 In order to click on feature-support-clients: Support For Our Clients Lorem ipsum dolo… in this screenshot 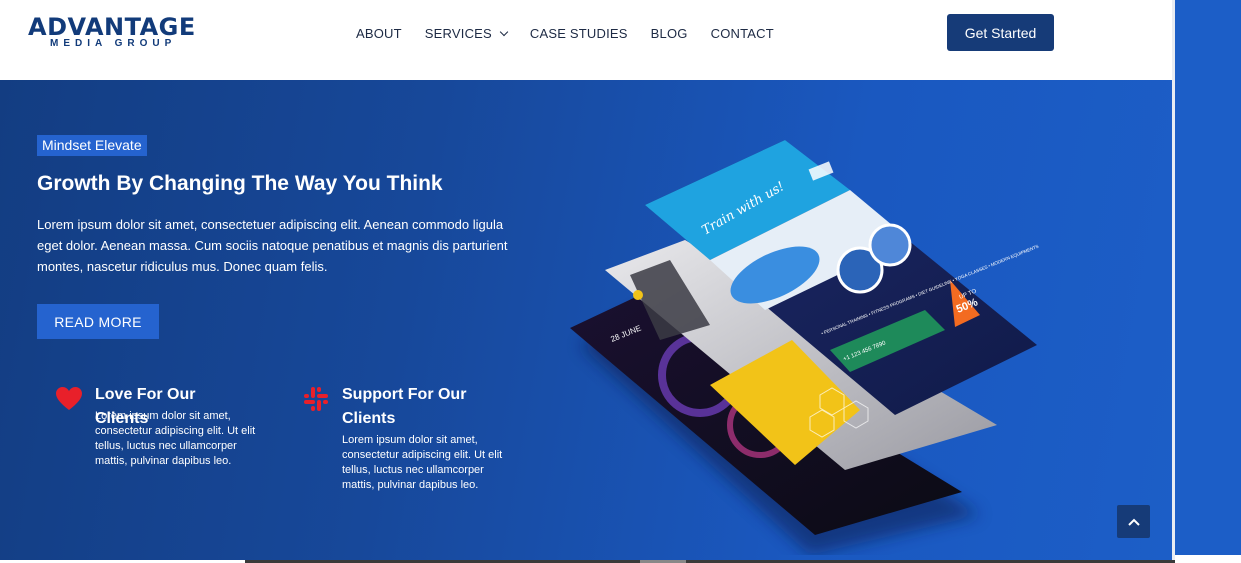, I will do `click(417, 448)`.